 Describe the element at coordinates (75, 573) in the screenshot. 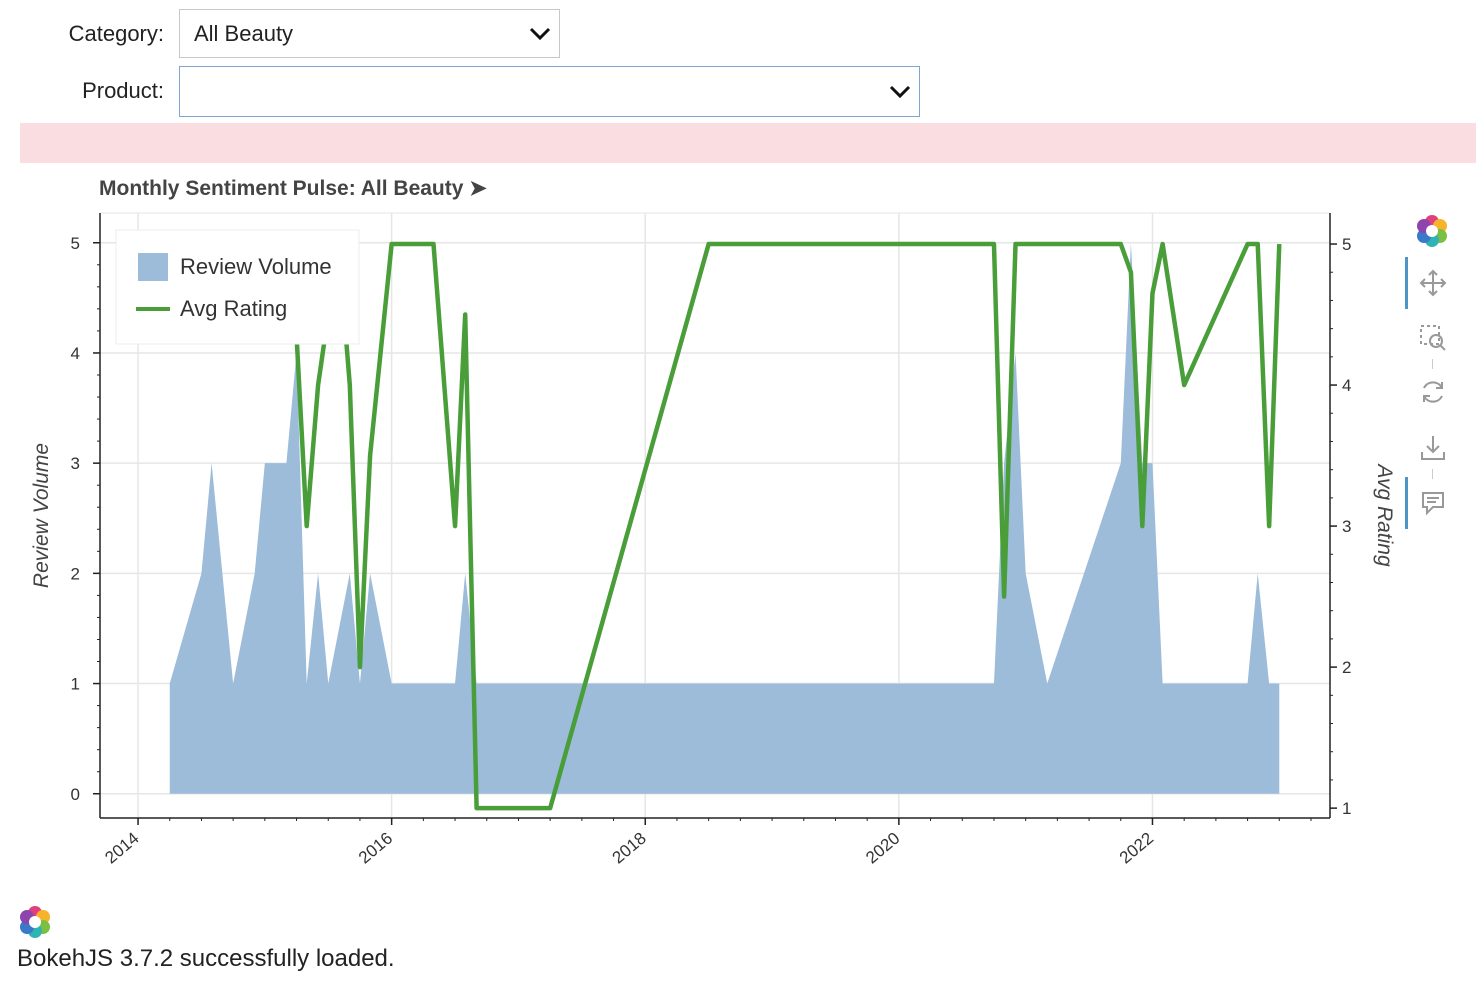

I see `y-tick-label: 2` at that location.